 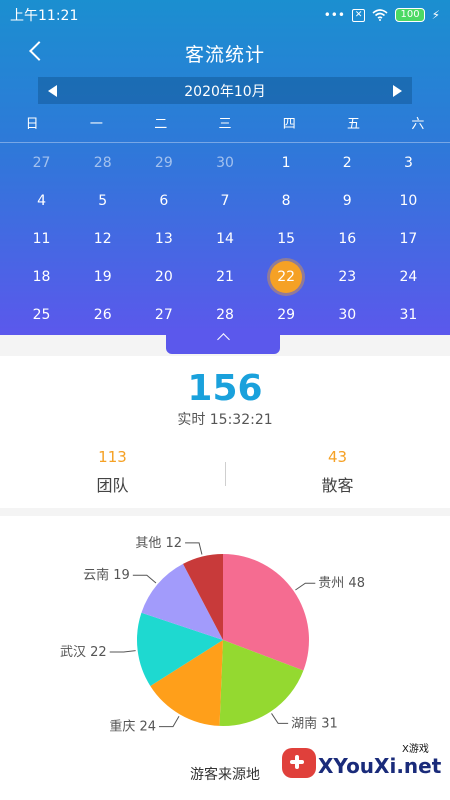 I want to click on watermark: X游戏 XYouXi.net, so click(x=362, y=765).